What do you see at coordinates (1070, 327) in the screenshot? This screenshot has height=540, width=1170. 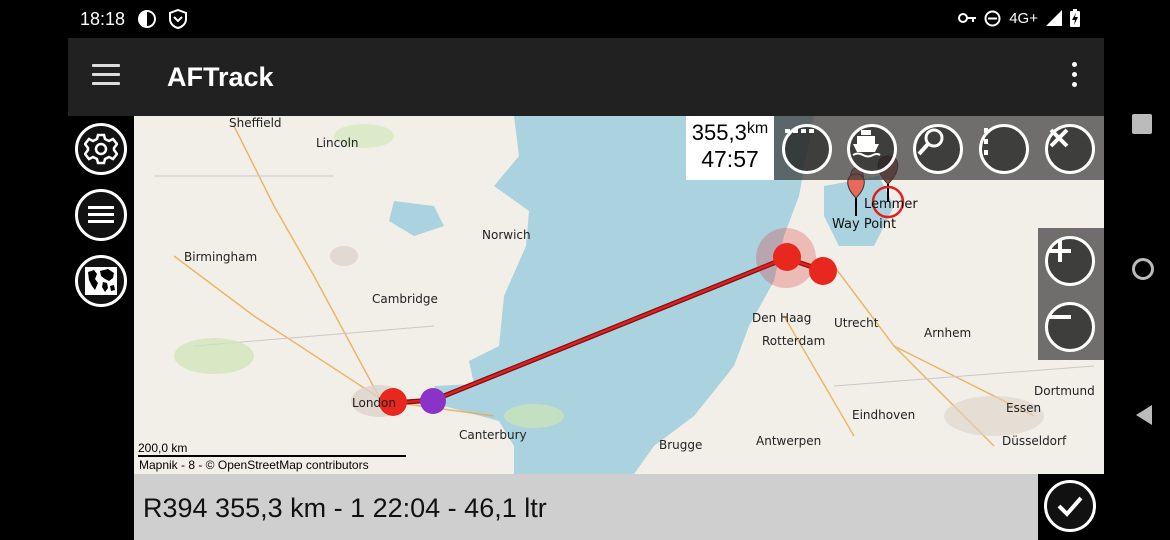 I see `zoom-out-button` at bounding box center [1070, 327].